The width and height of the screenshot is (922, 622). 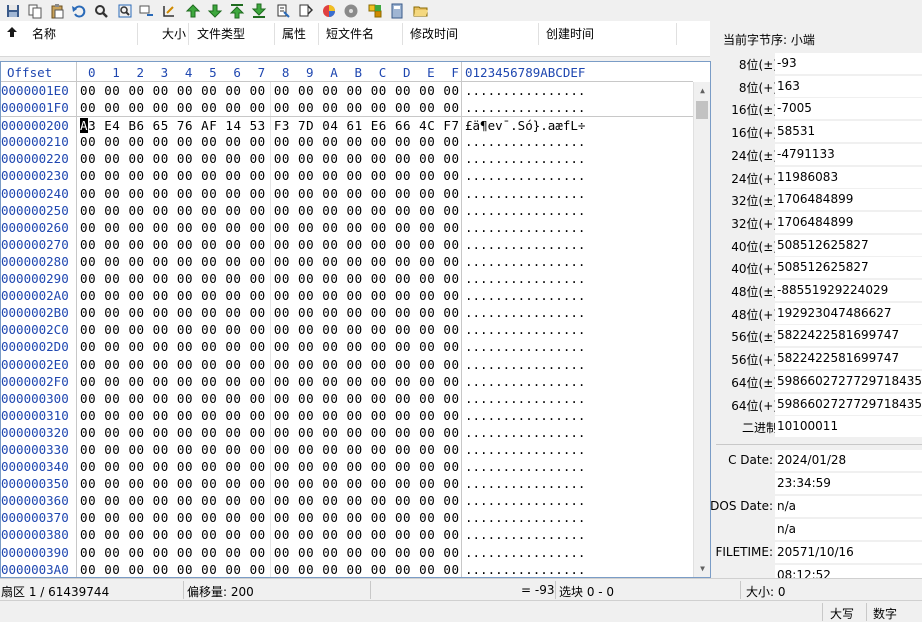 I want to click on date-value: 23:34:59, so click(x=848, y=483).